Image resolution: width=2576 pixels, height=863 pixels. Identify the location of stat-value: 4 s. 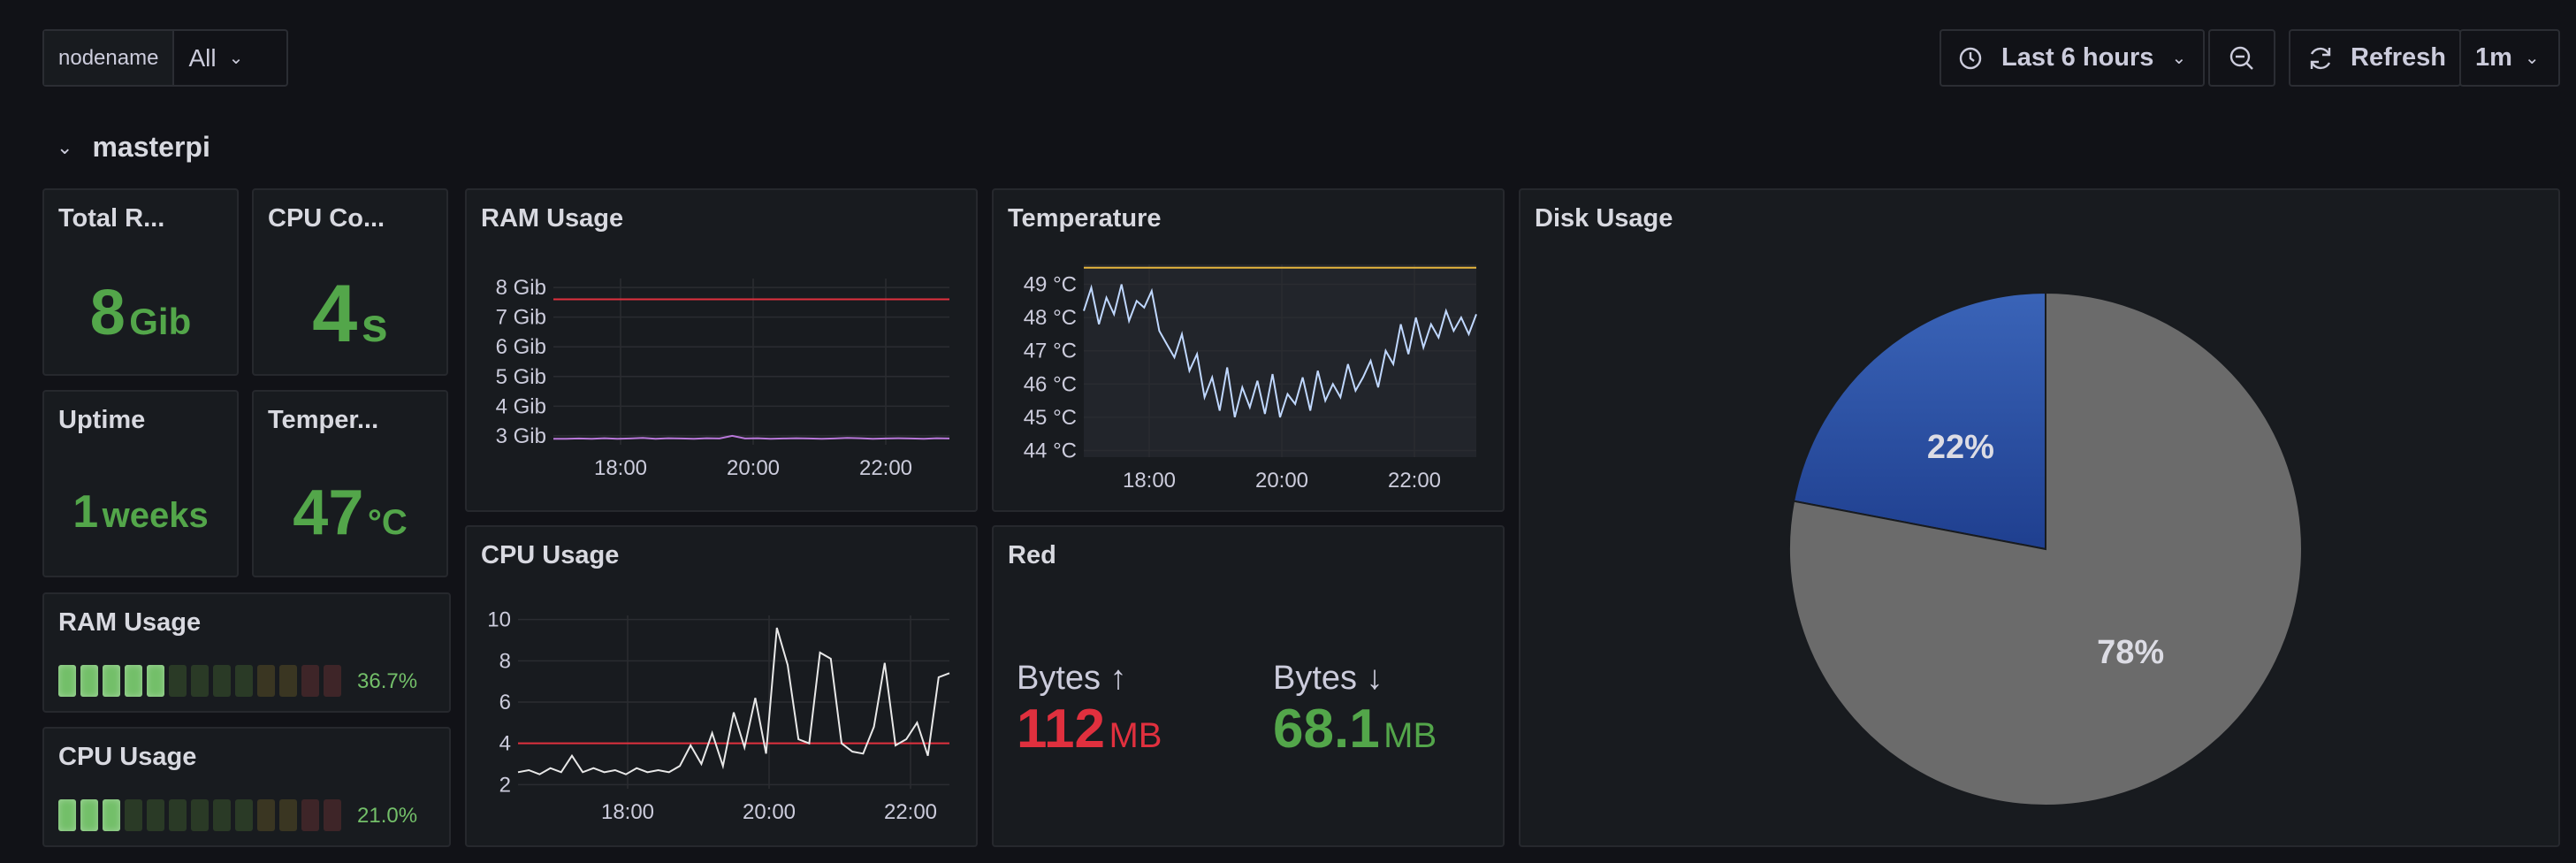
(350, 314).